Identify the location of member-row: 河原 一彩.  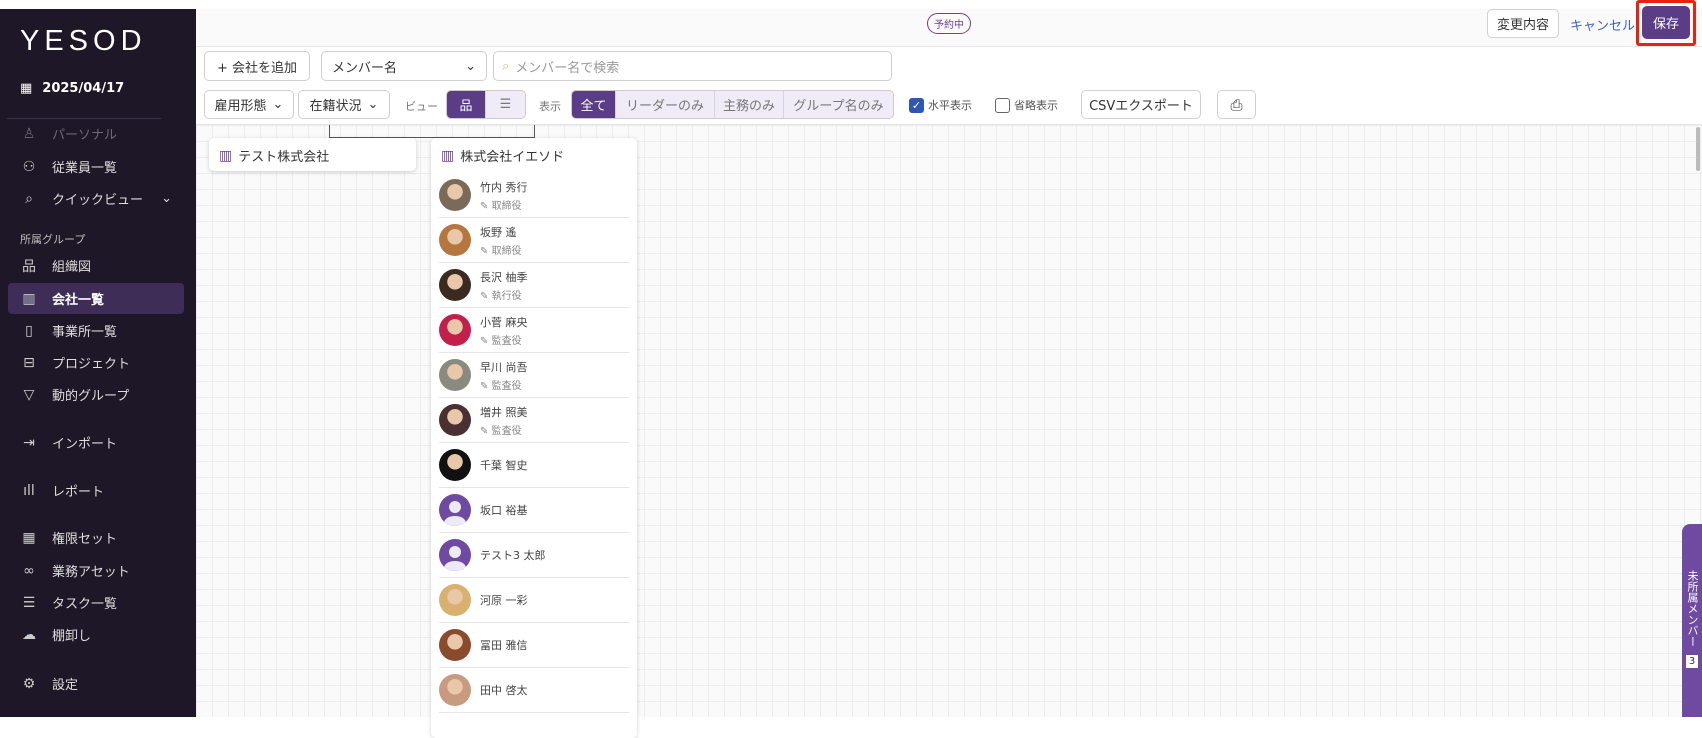
(534, 600).